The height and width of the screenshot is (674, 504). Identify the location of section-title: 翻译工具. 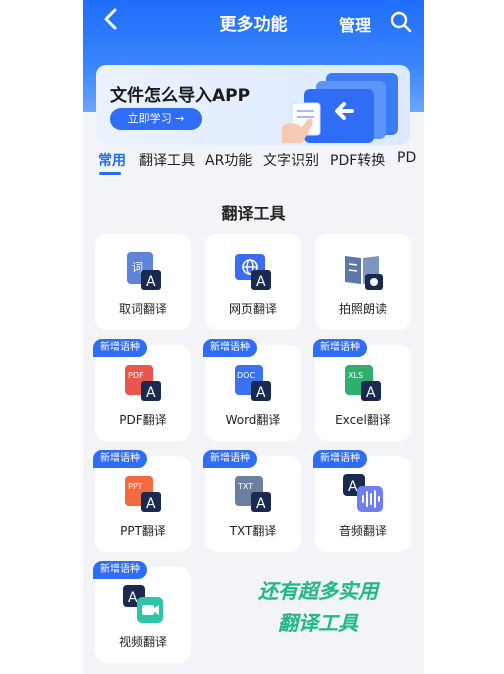
(253, 213).